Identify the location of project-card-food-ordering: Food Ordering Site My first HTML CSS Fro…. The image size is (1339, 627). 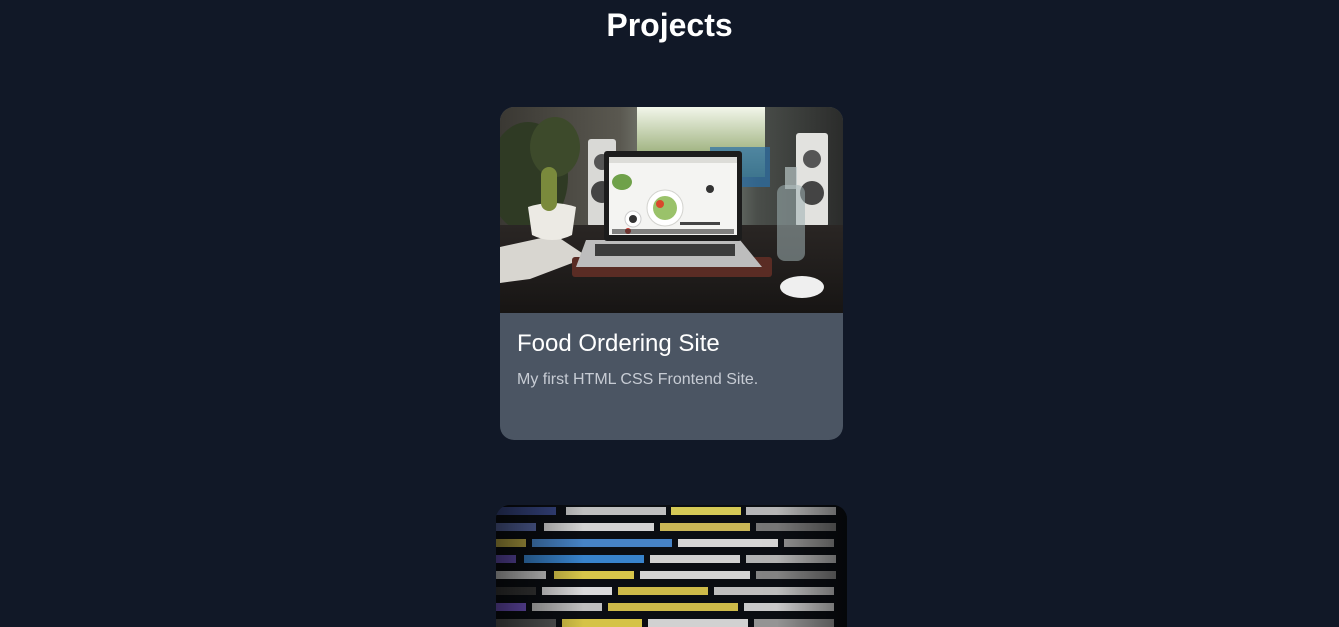
(671, 273).